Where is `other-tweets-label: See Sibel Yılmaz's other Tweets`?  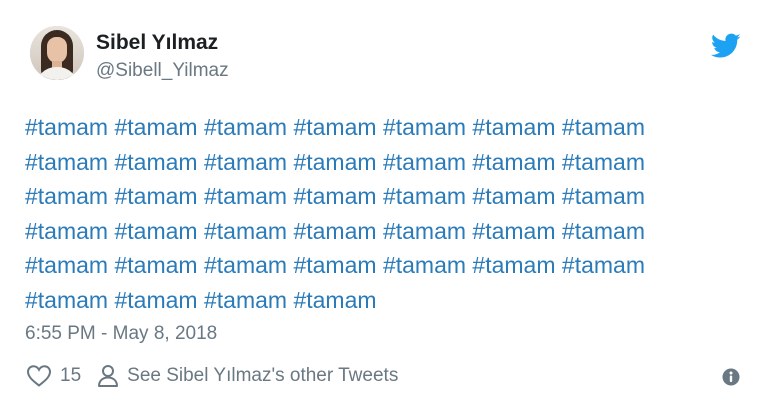
other-tweets-label: See Sibel Yılmaz's other Tweets is located at coordinates (263, 375).